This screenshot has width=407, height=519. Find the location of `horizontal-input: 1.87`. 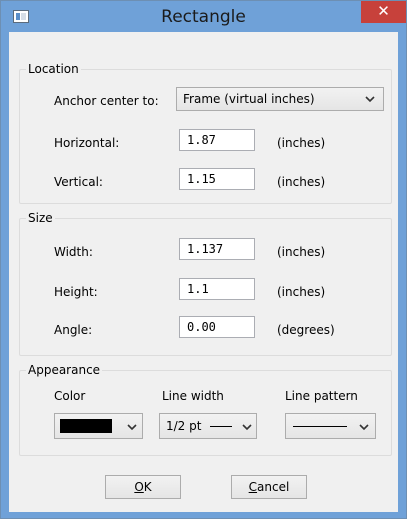

horizontal-input: 1.87 is located at coordinates (217, 140).